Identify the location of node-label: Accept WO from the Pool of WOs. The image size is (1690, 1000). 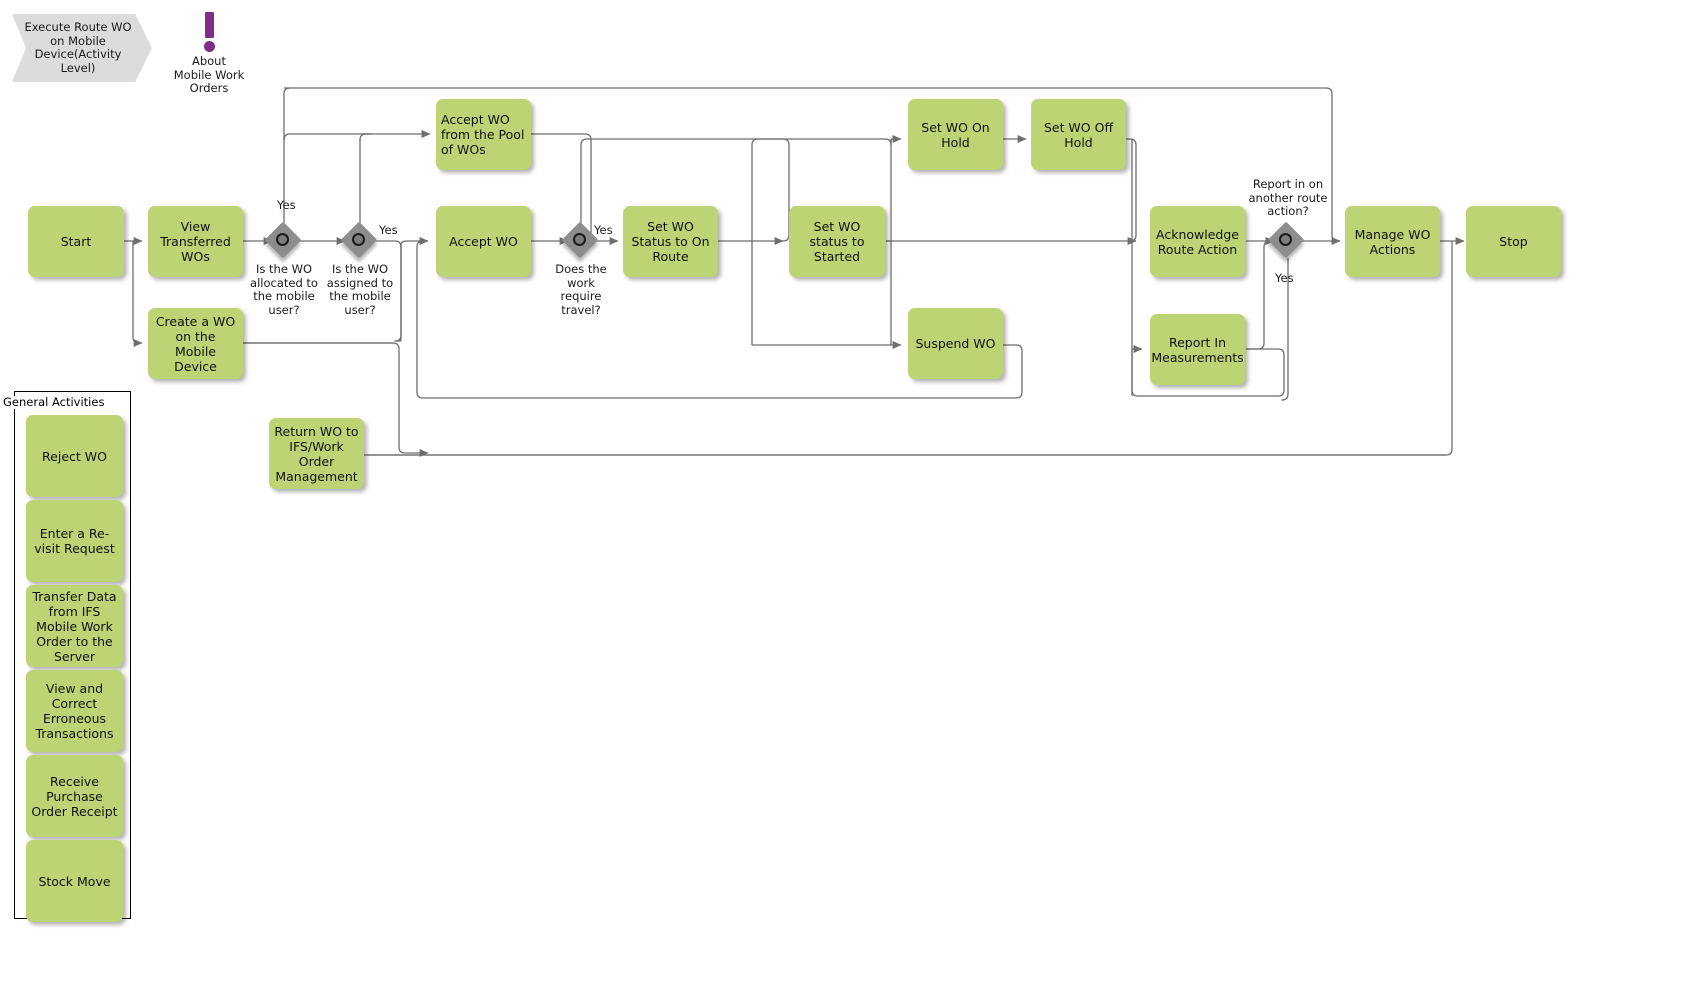
(483, 134).